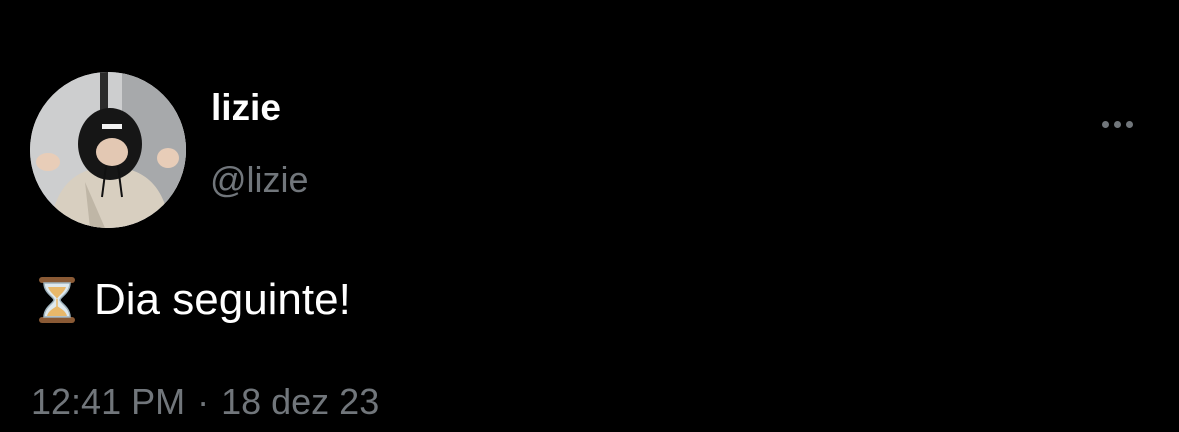 Image resolution: width=1179 pixels, height=432 pixels. I want to click on avatar, so click(108, 150).